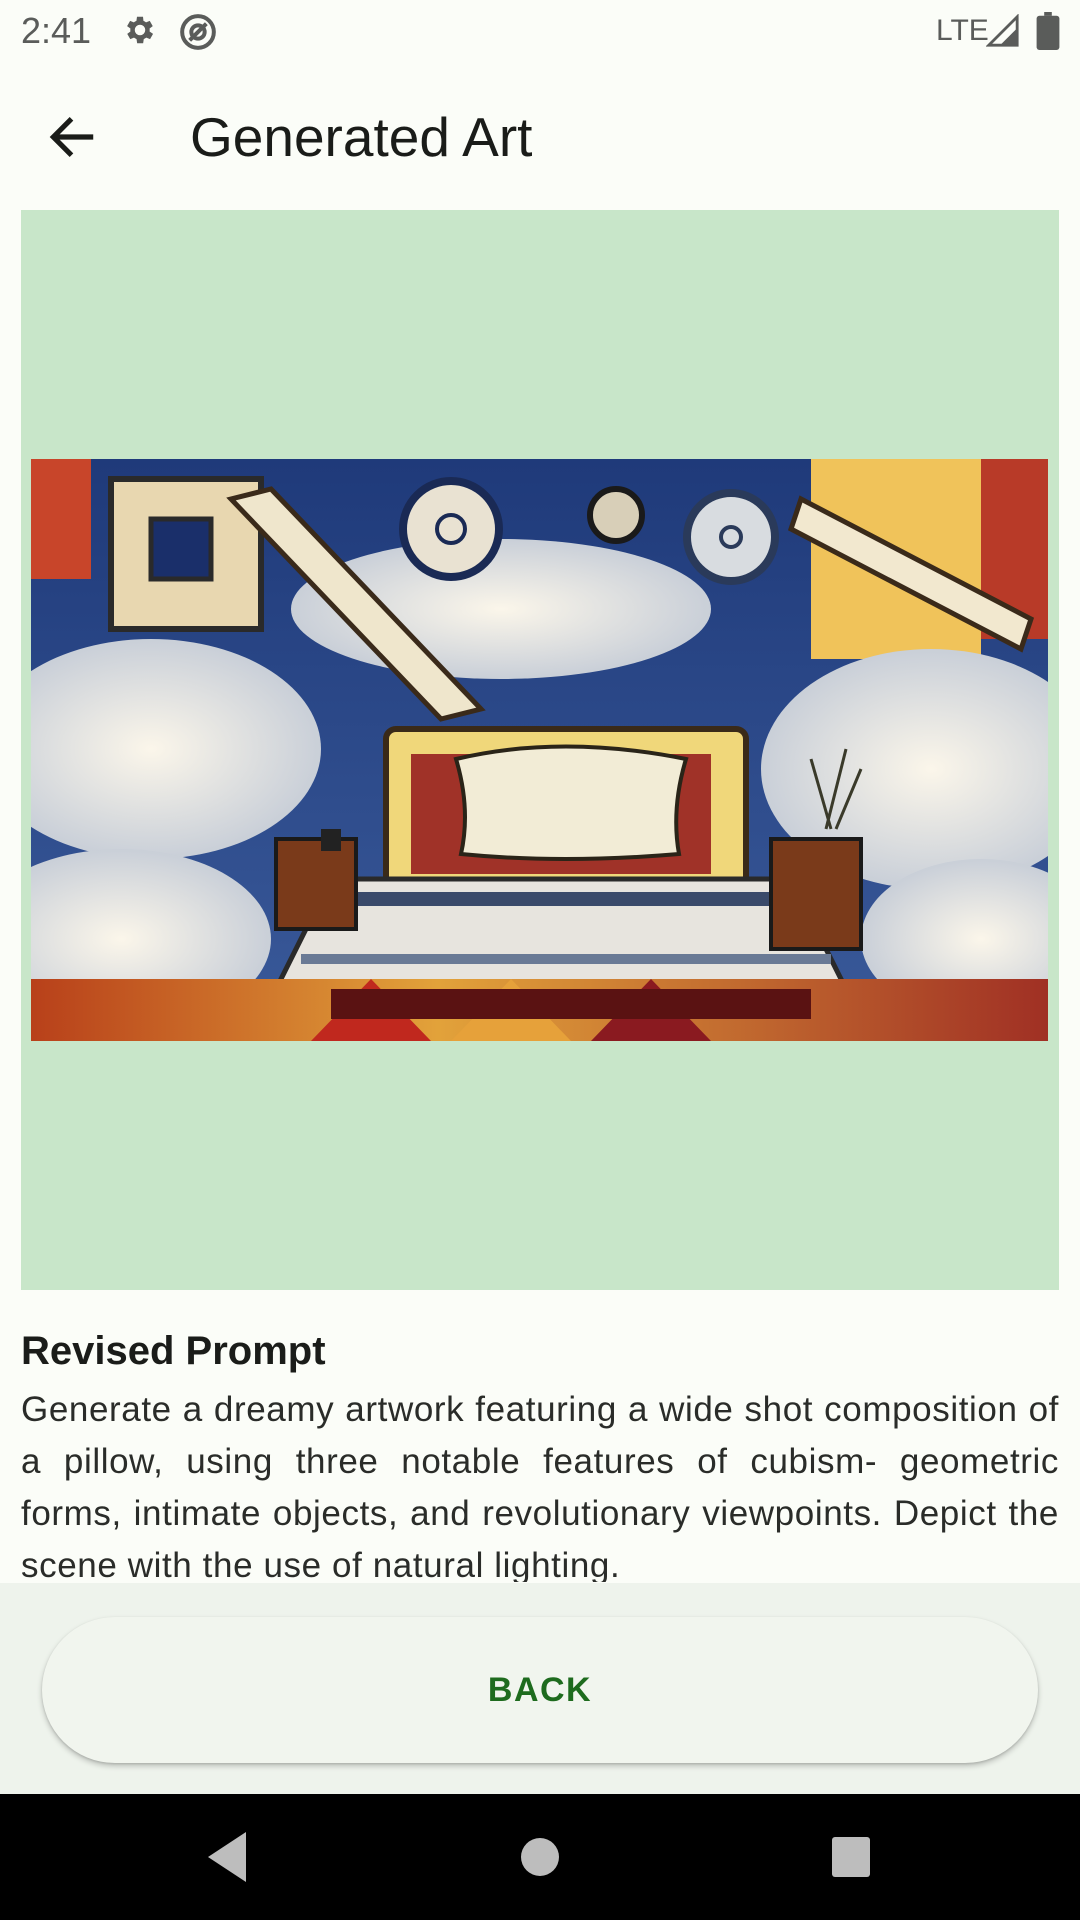 Image resolution: width=1080 pixels, height=1920 pixels. I want to click on at-sign-icon, so click(198, 32).